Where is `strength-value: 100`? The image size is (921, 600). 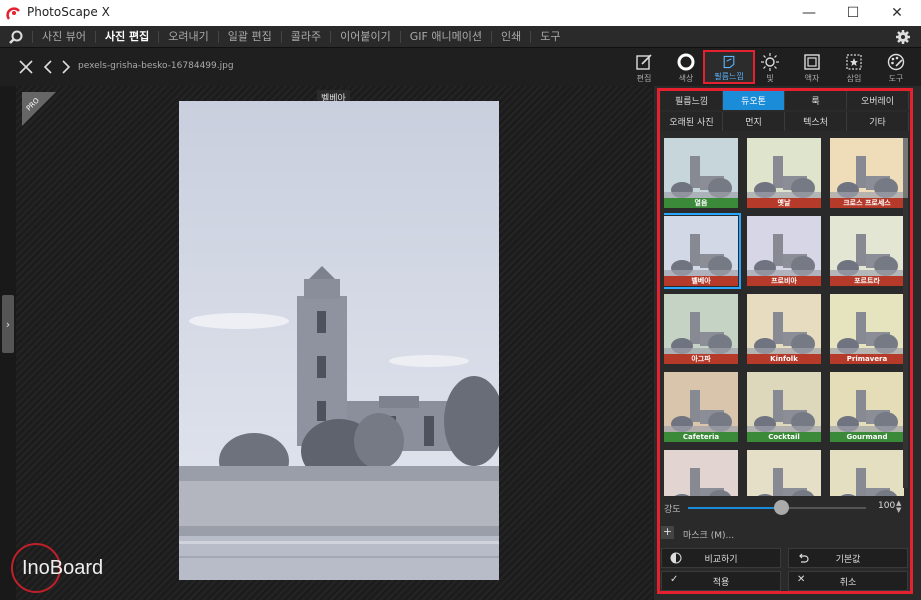 strength-value: 100 is located at coordinates (886, 506).